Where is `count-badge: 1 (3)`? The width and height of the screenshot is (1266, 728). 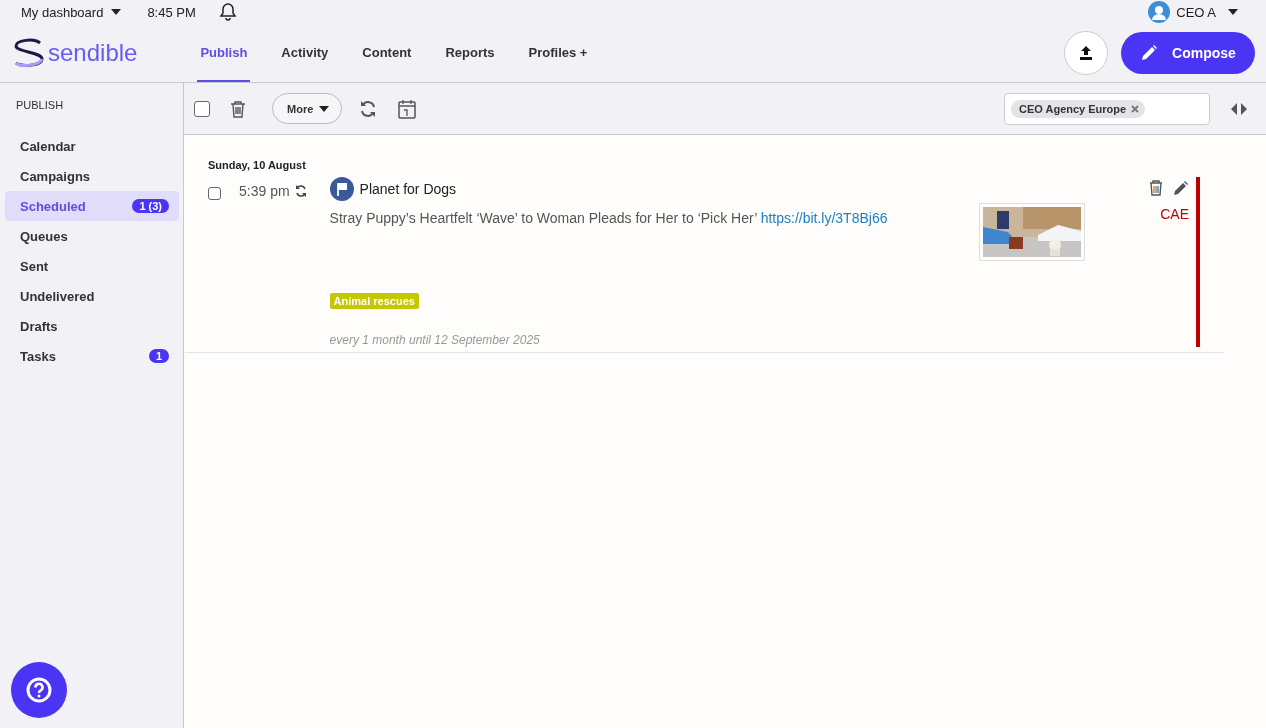
count-badge: 1 (3) is located at coordinates (150, 206).